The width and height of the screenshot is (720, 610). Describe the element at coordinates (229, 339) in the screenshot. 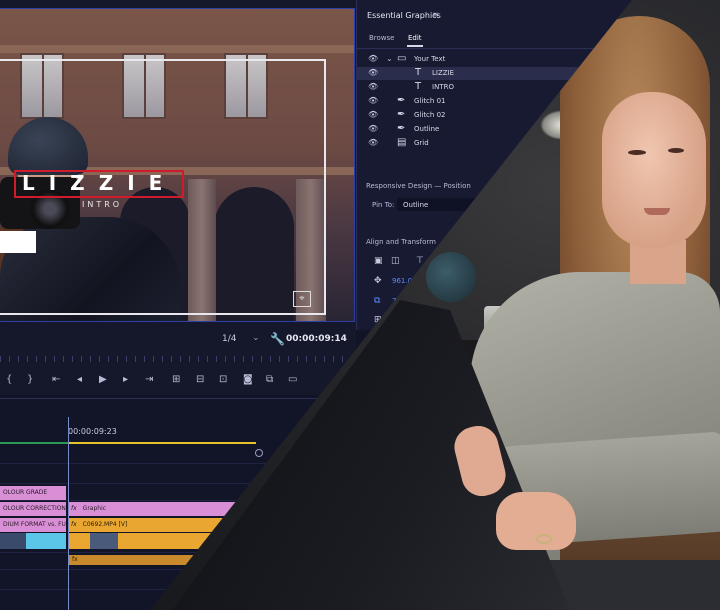

I see `zoom-select: 1/4` at that location.